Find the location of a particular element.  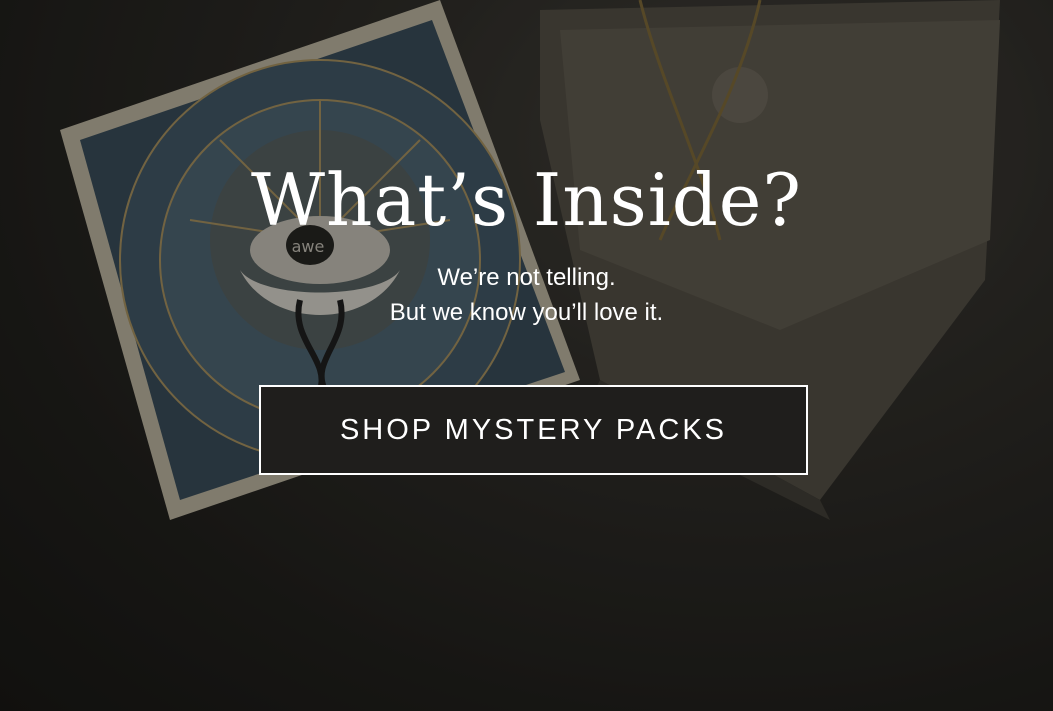

hero-title: What’s Inside? is located at coordinates (526, 200).